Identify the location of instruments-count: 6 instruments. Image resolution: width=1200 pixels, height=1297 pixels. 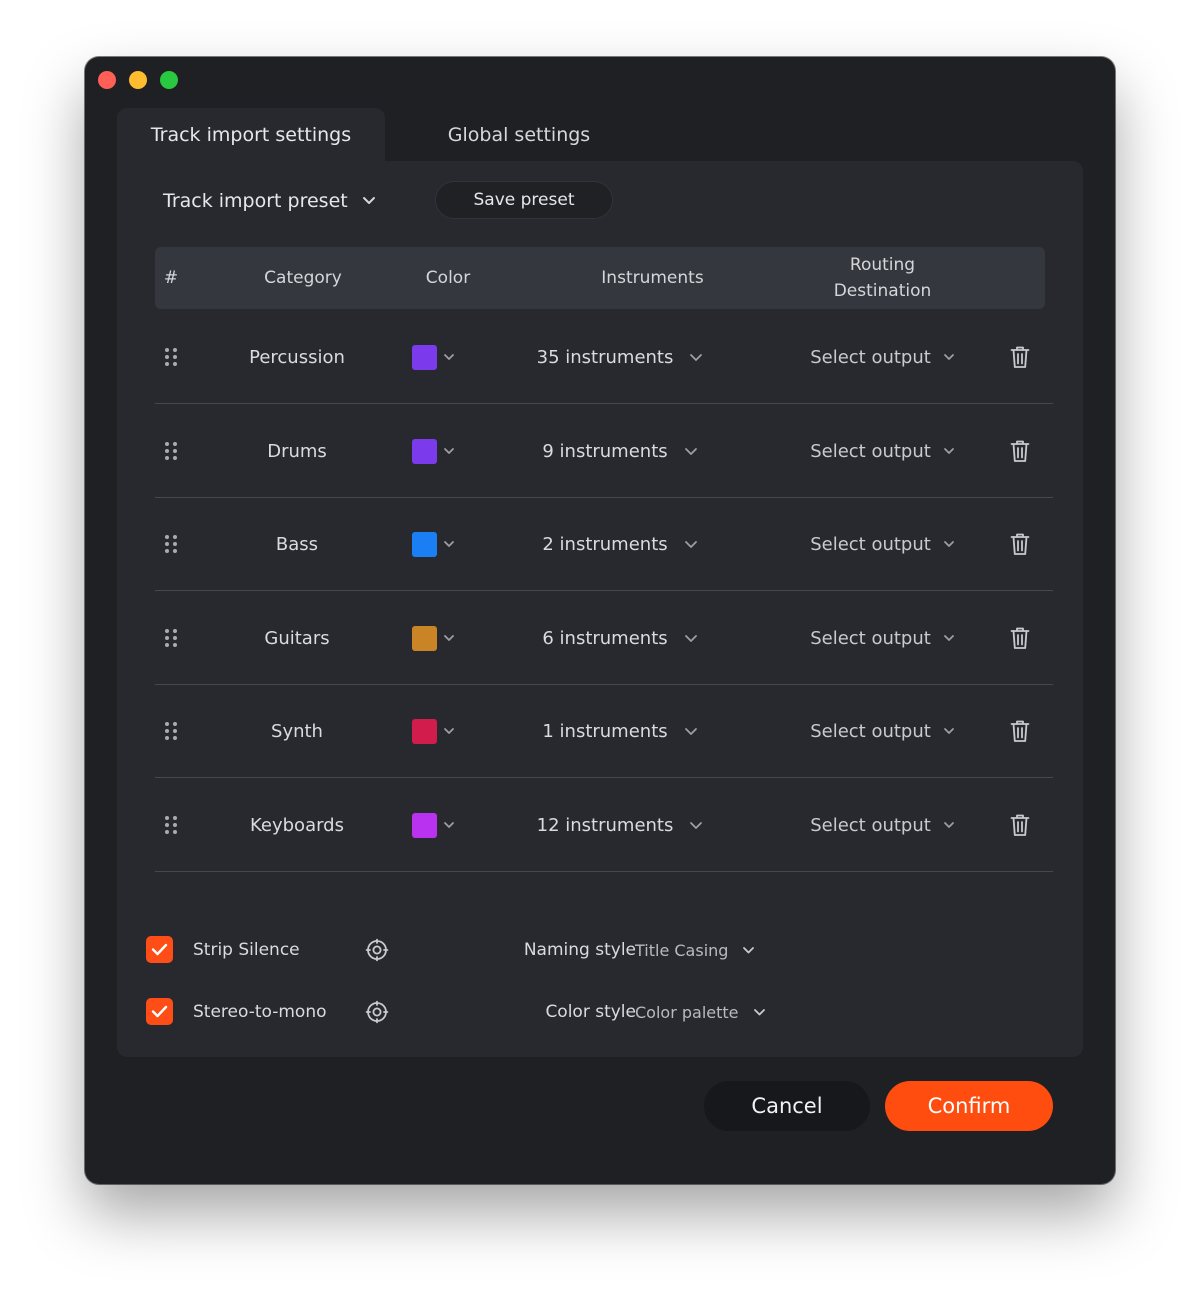
(605, 638).